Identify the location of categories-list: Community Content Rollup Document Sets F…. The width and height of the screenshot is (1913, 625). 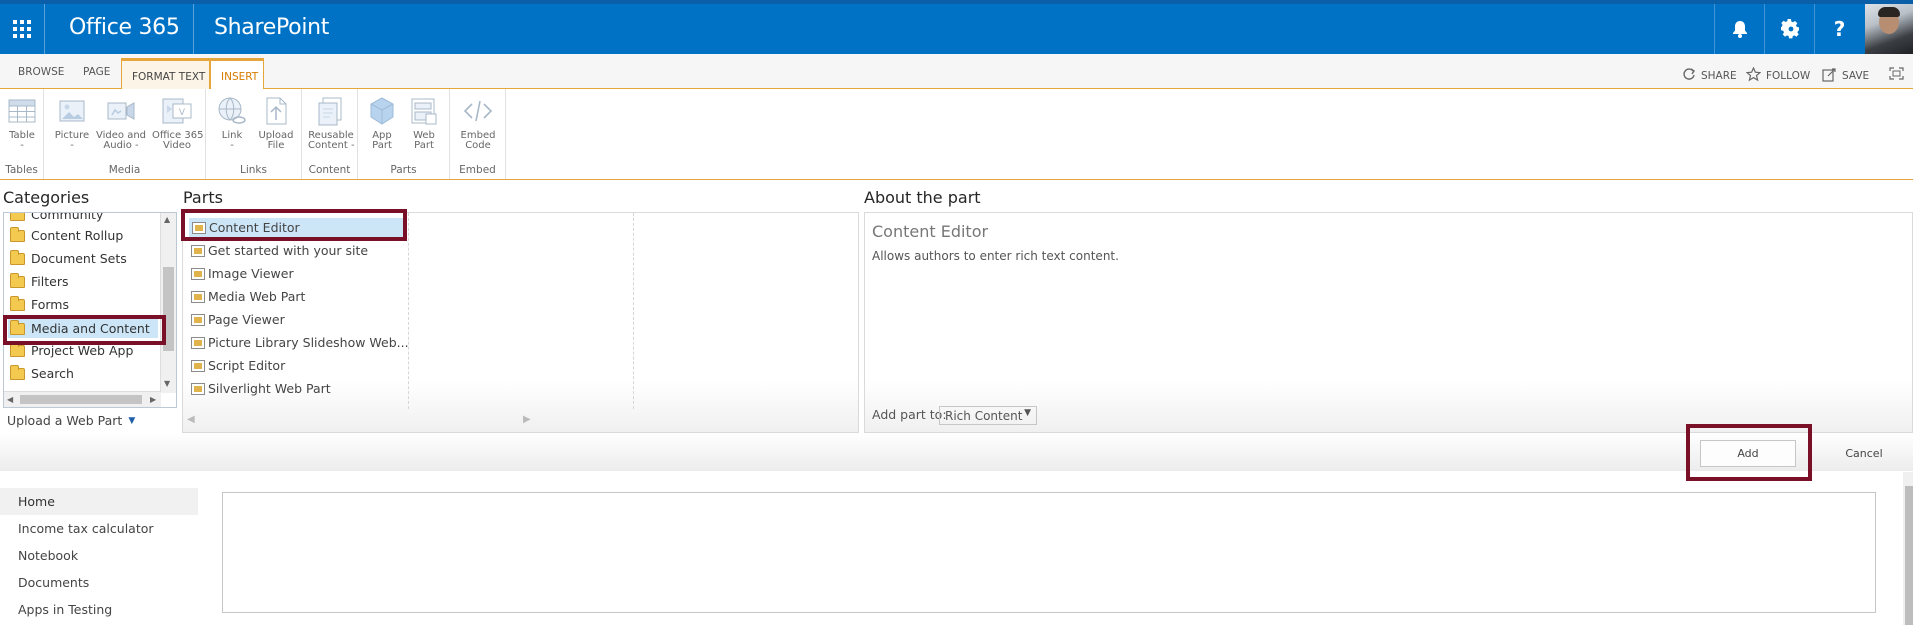
(90, 310).